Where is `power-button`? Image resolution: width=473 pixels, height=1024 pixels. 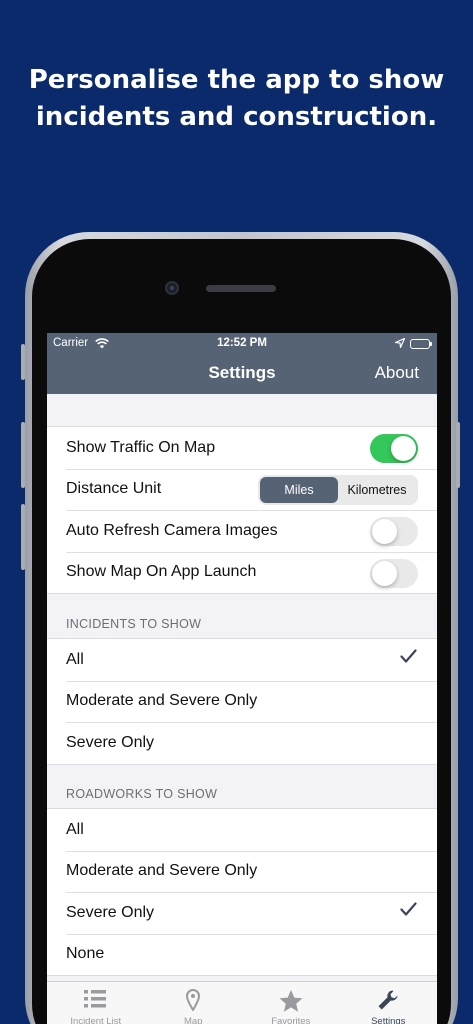
power-button is located at coordinates (458, 455).